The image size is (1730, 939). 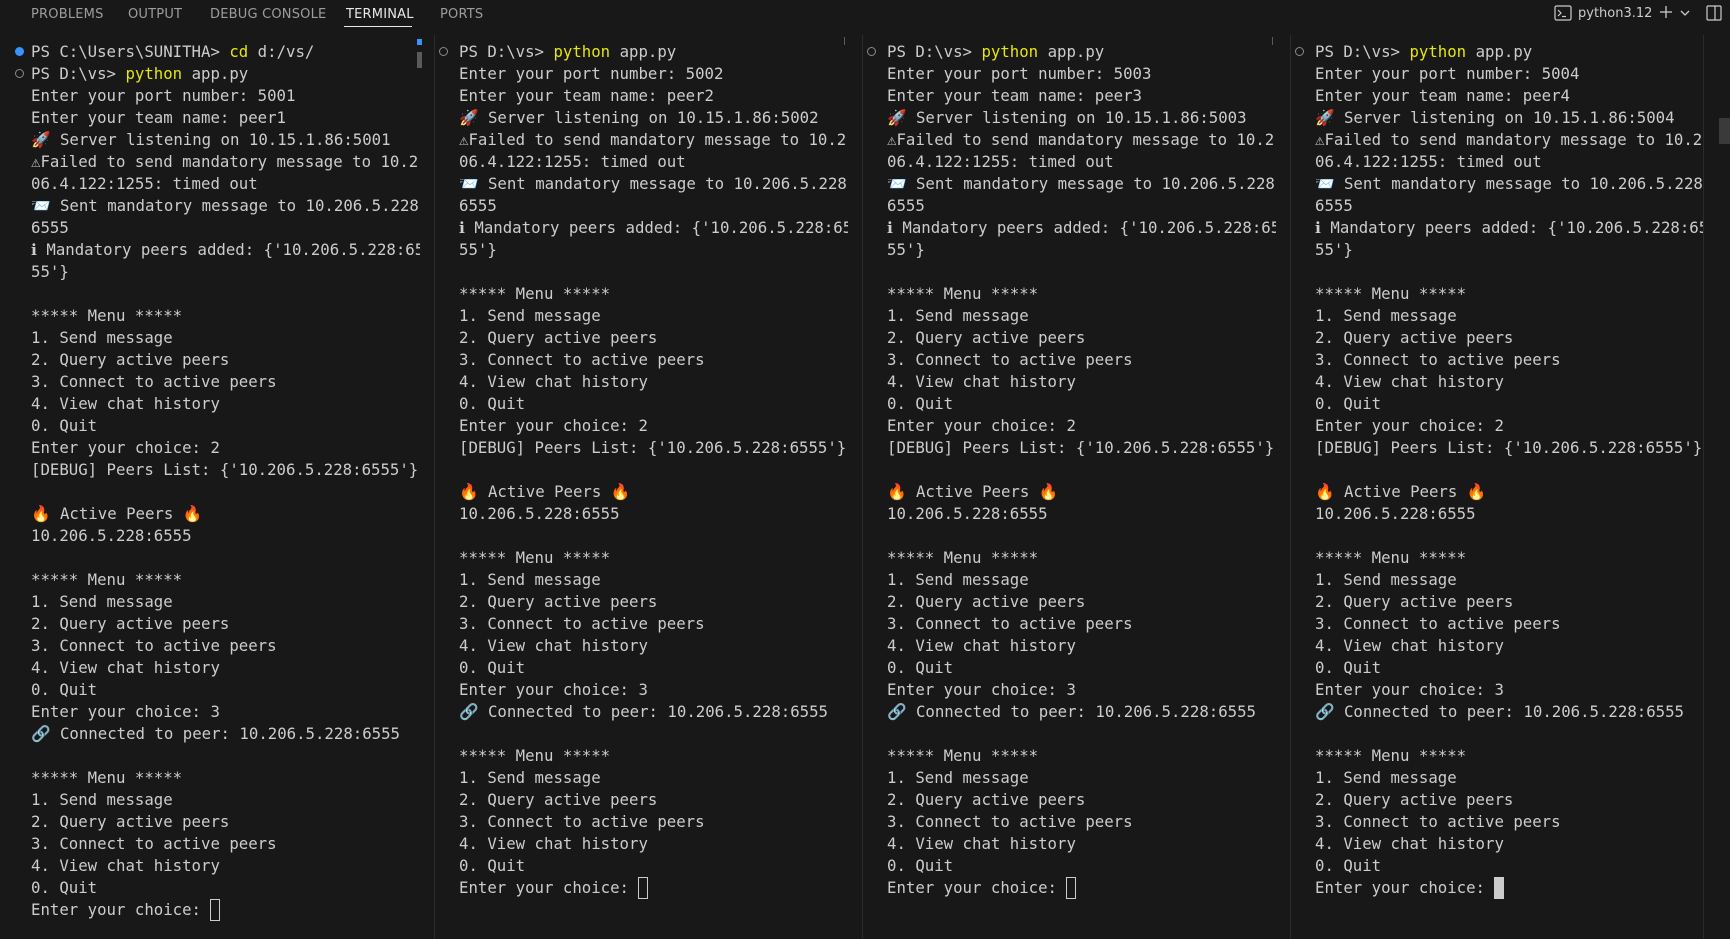 What do you see at coordinates (1497, 162) in the screenshot?
I see `terminal-line: 06.4.122:1255: timed out` at bounding box center [1497, 162].